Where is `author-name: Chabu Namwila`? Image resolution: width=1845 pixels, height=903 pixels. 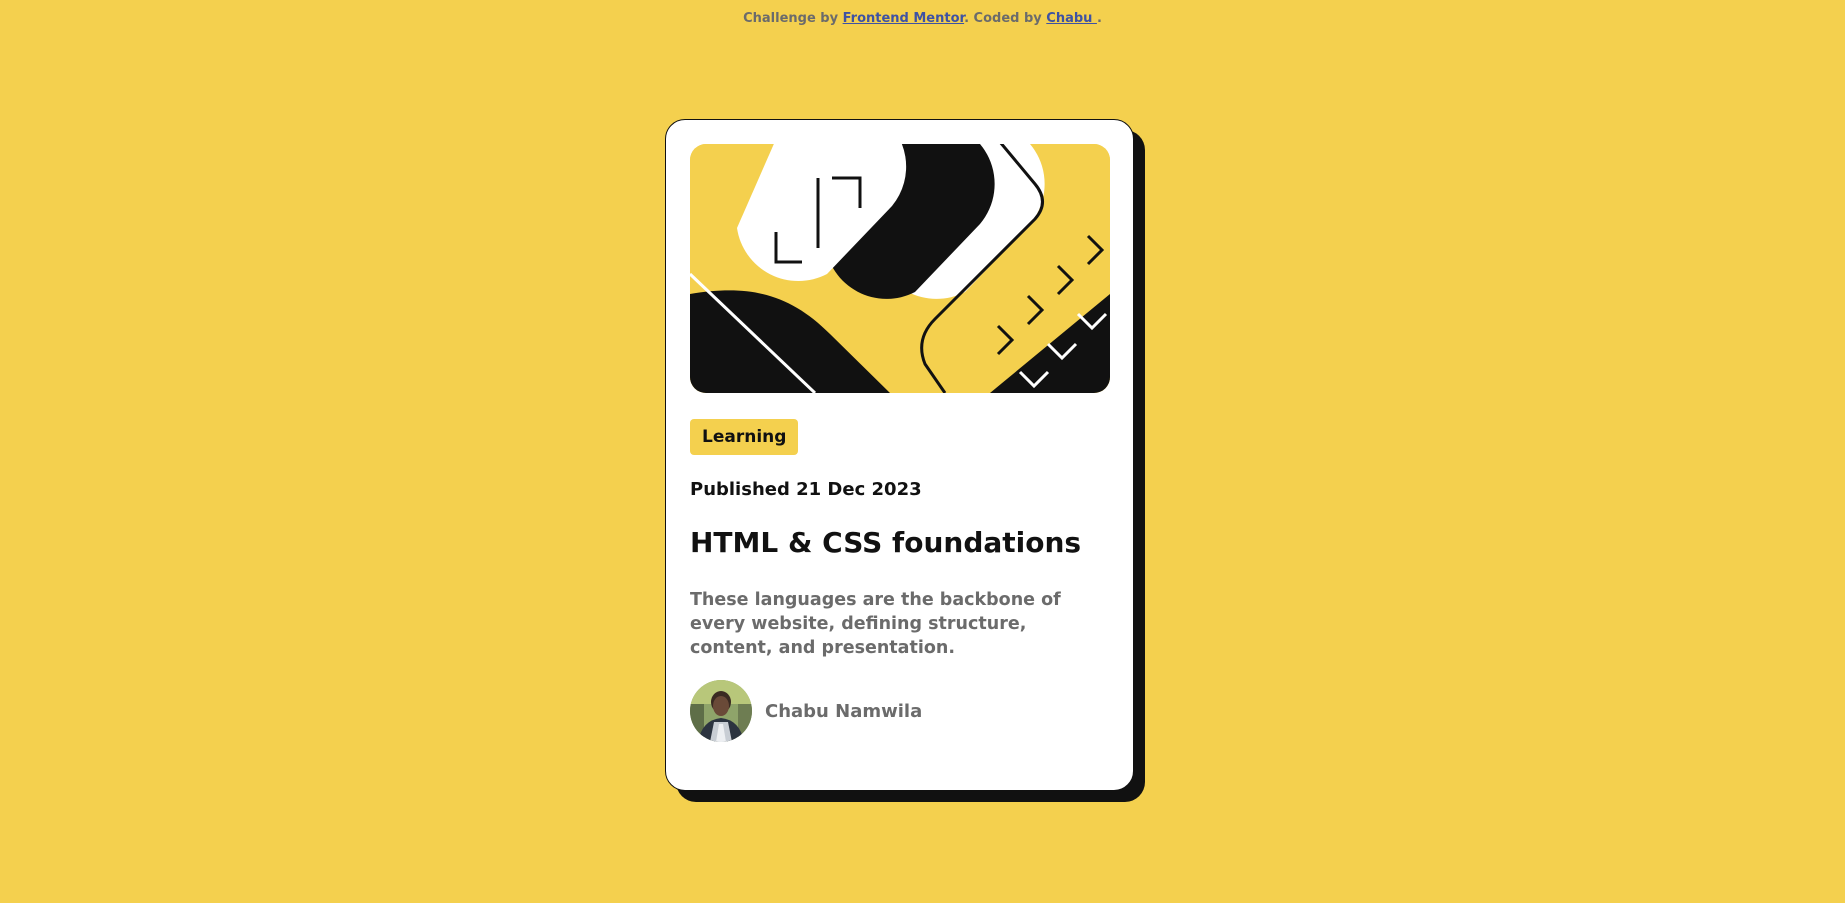 author-name: Chabu Namwila is located at coordinates (844, 711).